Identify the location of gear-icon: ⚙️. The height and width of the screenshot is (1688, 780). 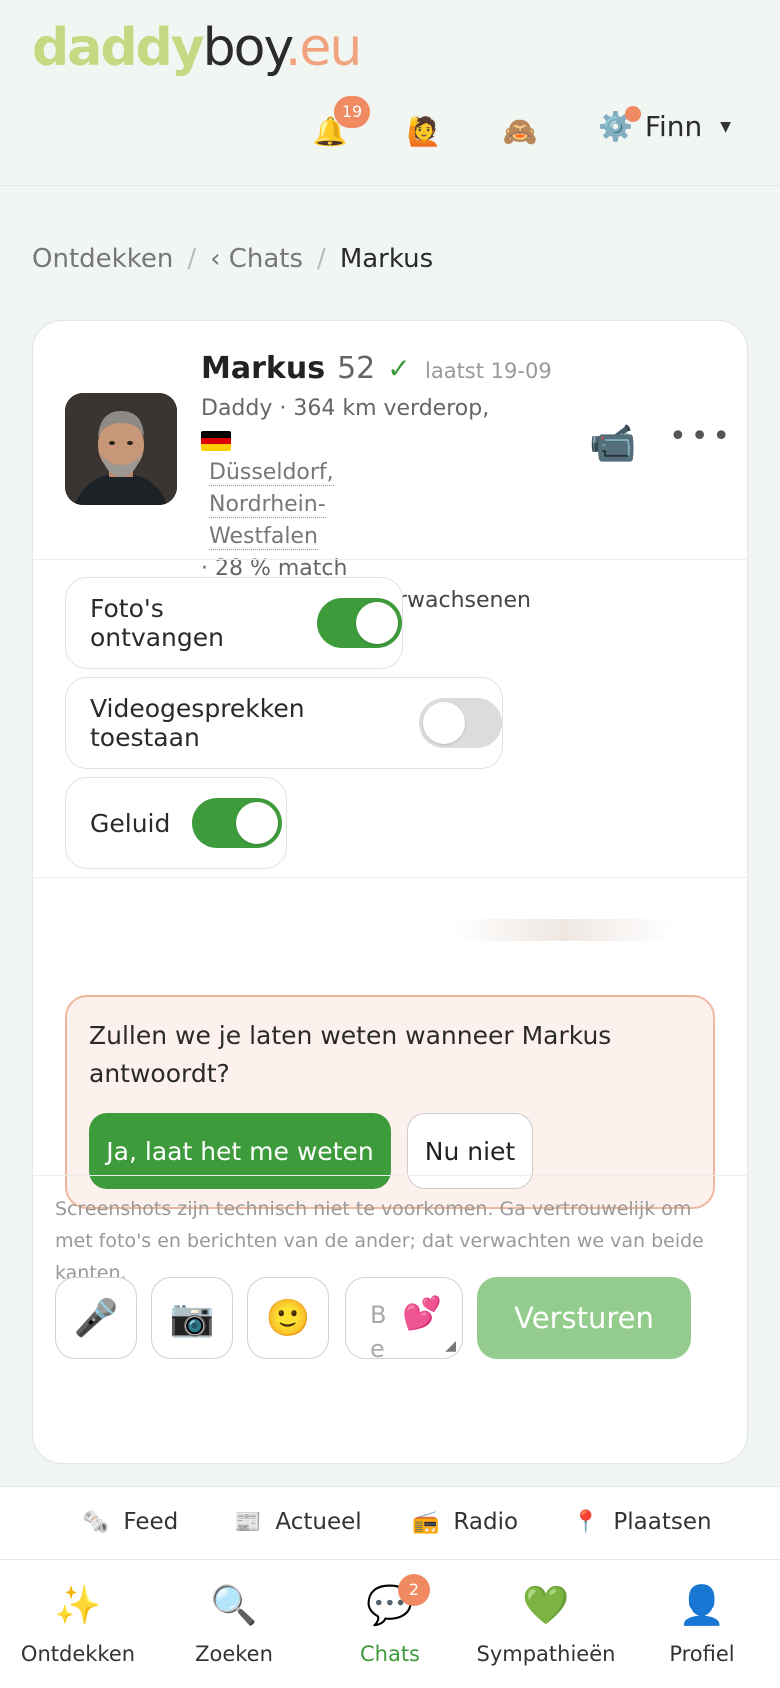
(619, 124).